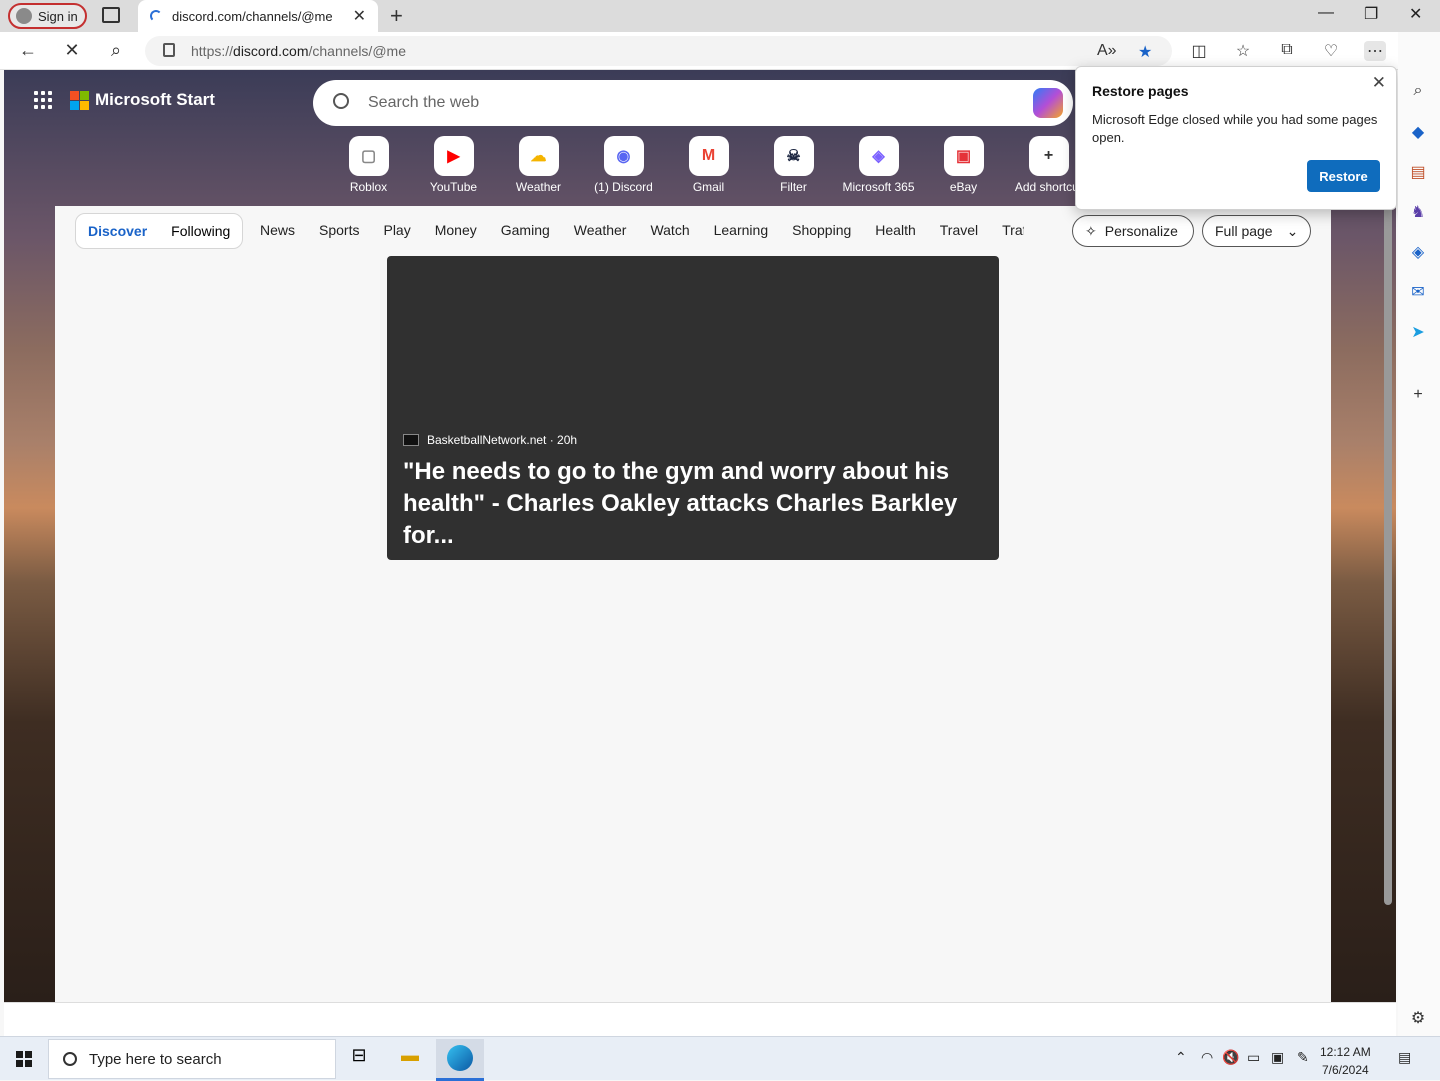 The width and height of the screenshot is (1440, 1081). Describe the element at coordinates (741, 230) in the screenshot. I see `category-learning: Learning` at that location.